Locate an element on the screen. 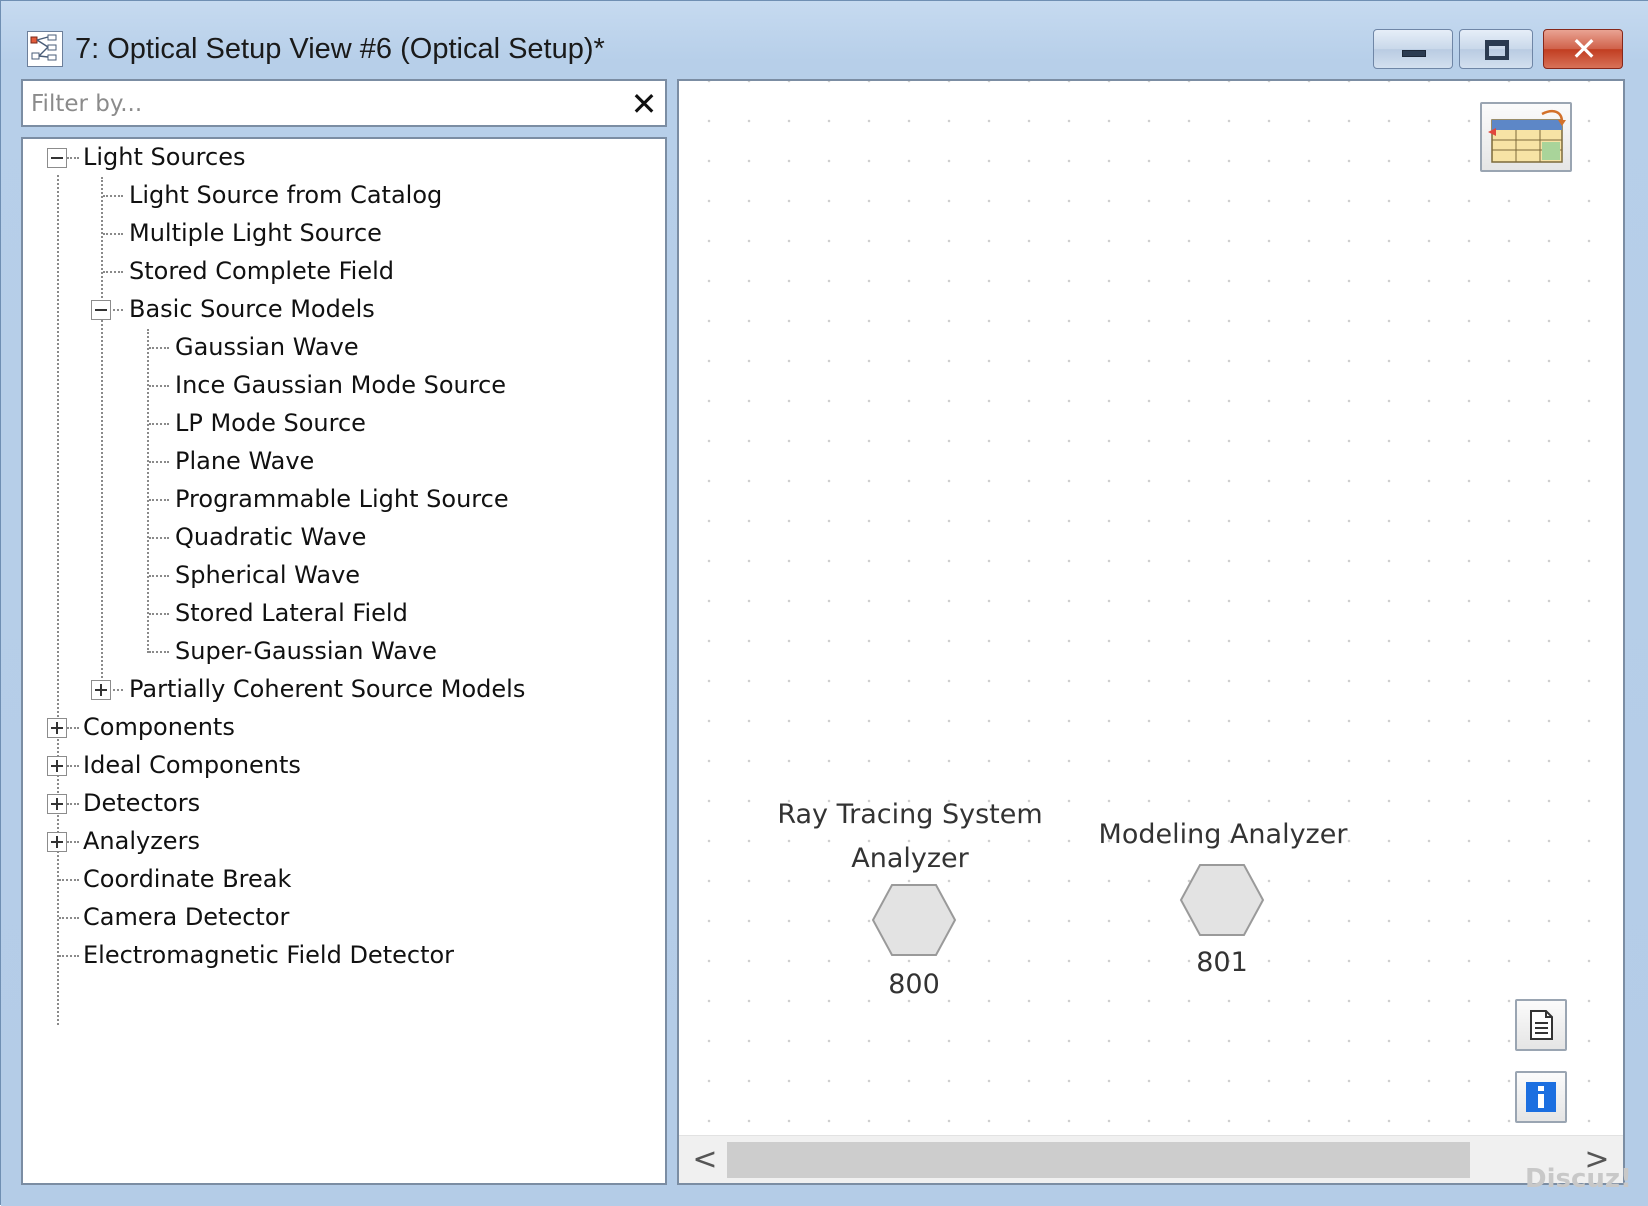 The height and width of the screenshot is (1206, 1648). expand-partially-coherent-icon is located at coordinates (101, 690).